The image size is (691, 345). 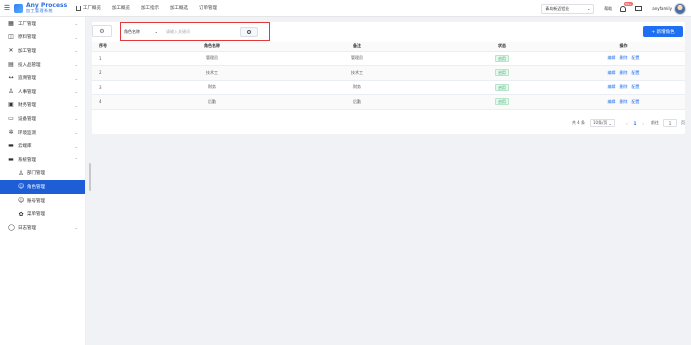 I want to click on search-input: 请输入关键词, so click(x=200, y=32).